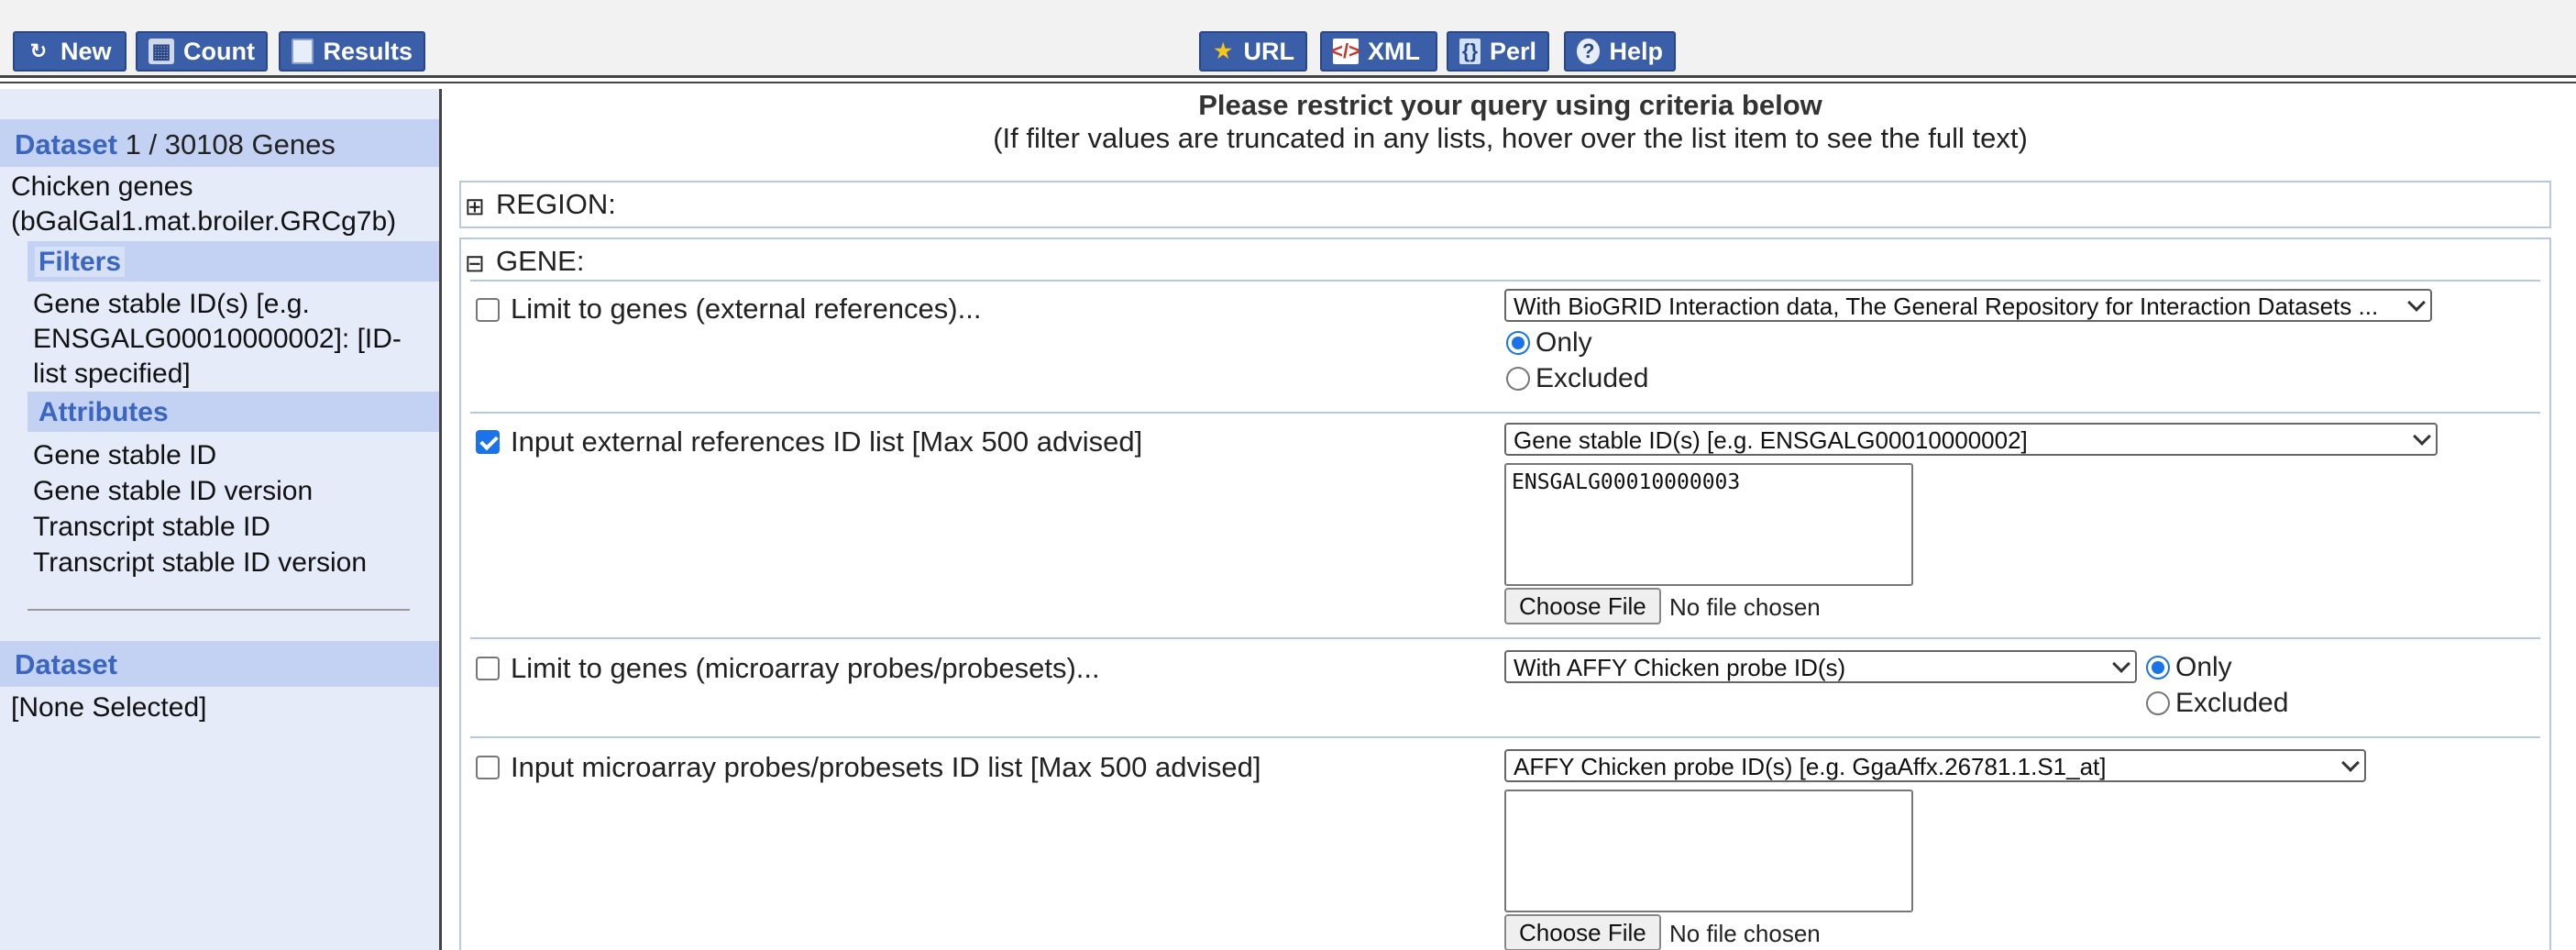  I want to click on new-button: ↻ New, so click(70, 52).